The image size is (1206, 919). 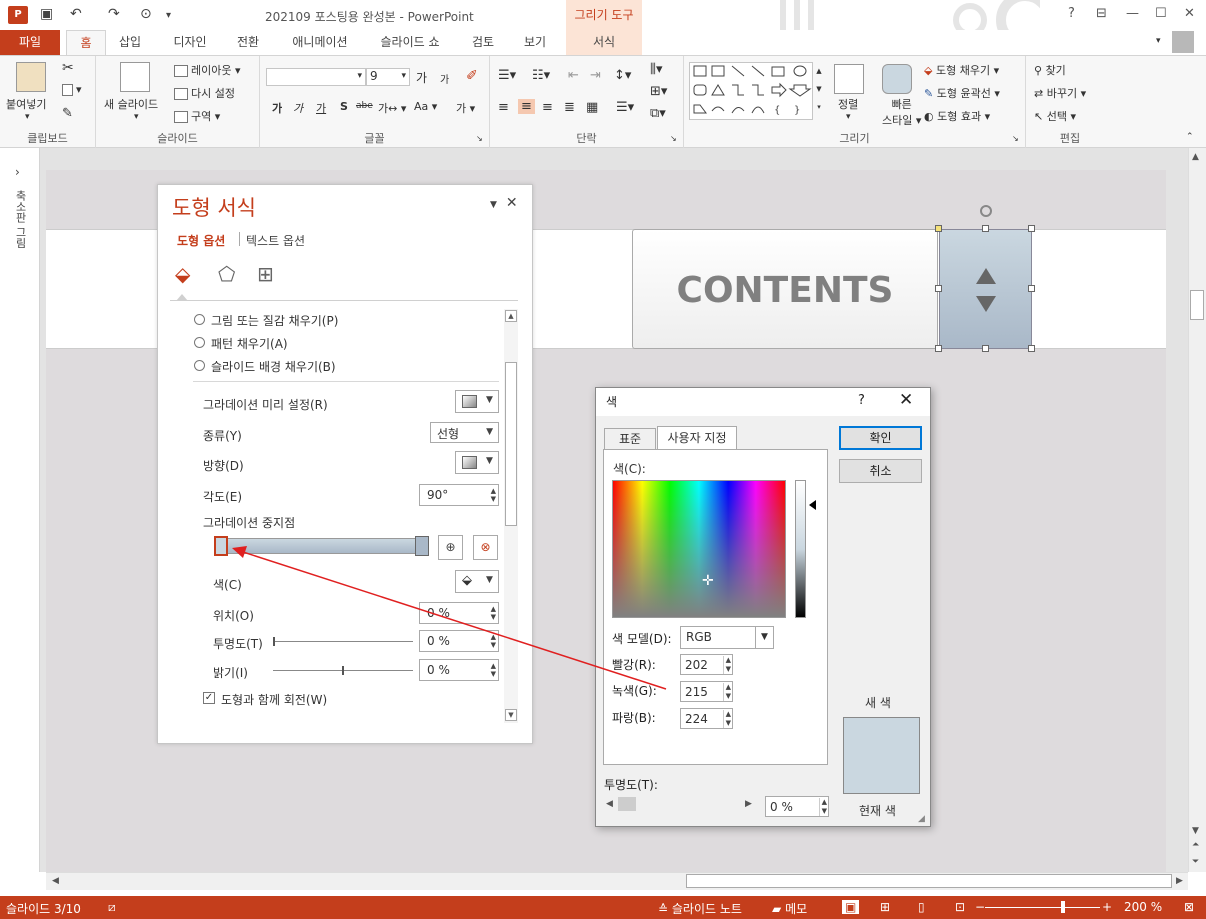 What do you see at coordinates (535, 42) in the screenshot?
I see `tab-view: 보기` at bounding box center [535, 42].